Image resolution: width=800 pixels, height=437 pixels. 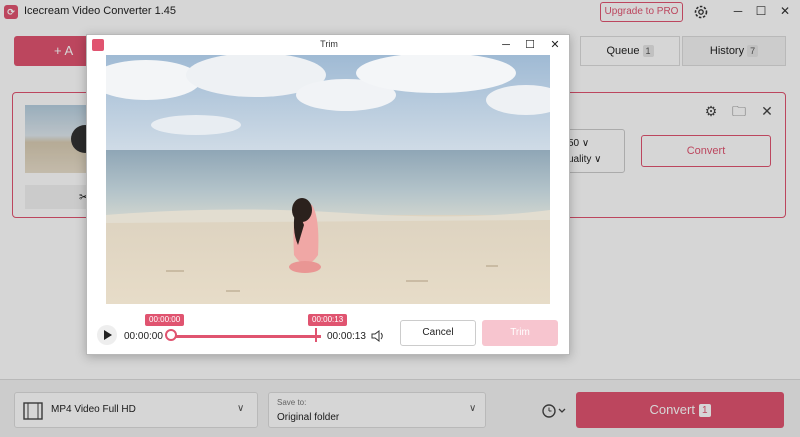 I want to click on volume-icon, so click(x=378, y=336).